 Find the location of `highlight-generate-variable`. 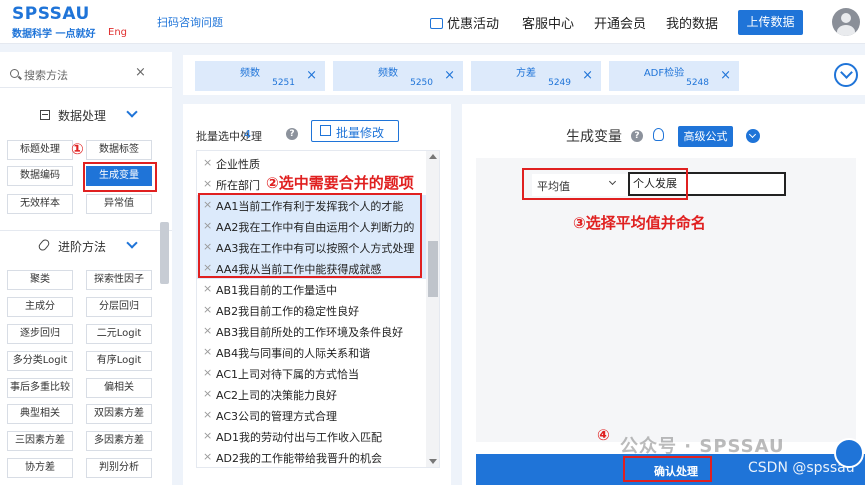

highlight-generate-variable is located at coordinates (120, 177).